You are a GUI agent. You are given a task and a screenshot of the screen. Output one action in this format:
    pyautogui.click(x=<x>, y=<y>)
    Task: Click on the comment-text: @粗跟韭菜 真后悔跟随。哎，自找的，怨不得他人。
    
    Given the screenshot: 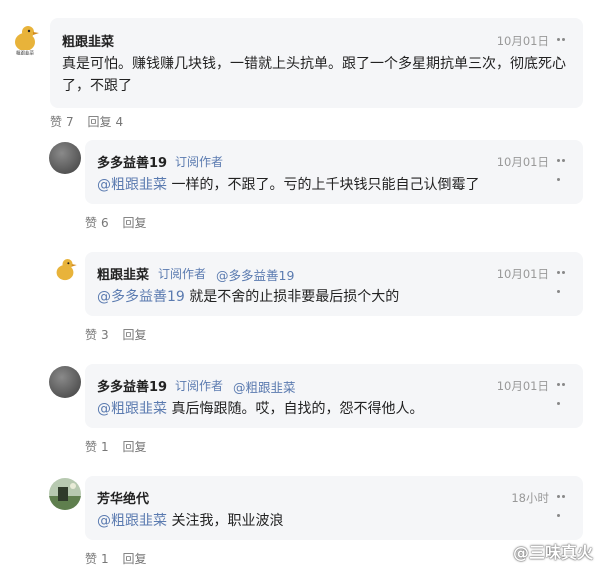 What is the action you would take?
    pyautogui.click(x=332, y=409)
    